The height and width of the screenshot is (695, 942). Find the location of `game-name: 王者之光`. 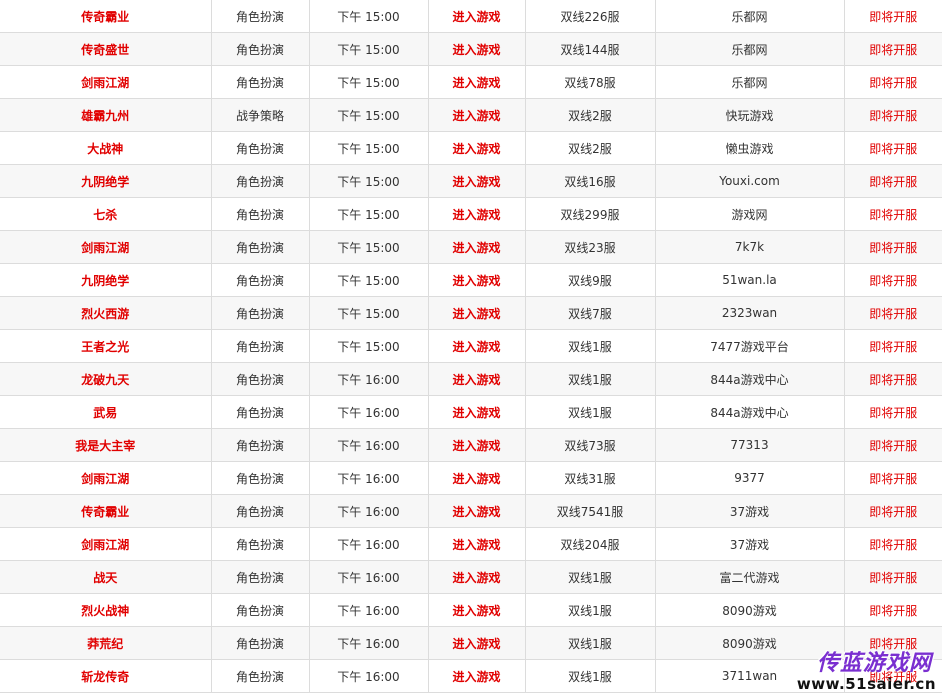

game-name: 王者之光 is located at coordinates (106, 346).